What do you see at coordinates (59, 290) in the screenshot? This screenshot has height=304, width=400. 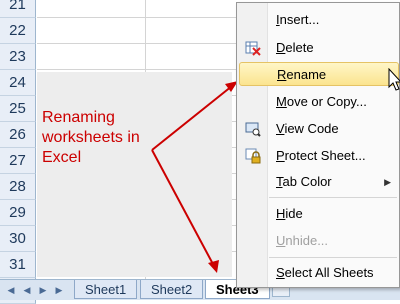 I see `last-sheet-icon: ▶` at bounding box center [59, 290].